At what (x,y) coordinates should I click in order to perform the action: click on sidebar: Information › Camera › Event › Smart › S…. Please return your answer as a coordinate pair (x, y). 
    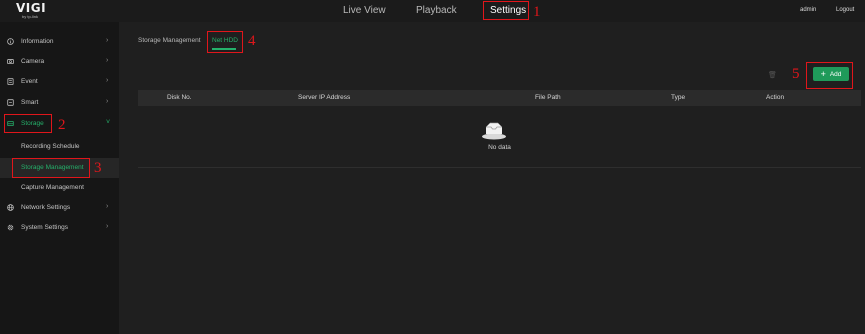
    Looking at the image, I should click on (59, 178).